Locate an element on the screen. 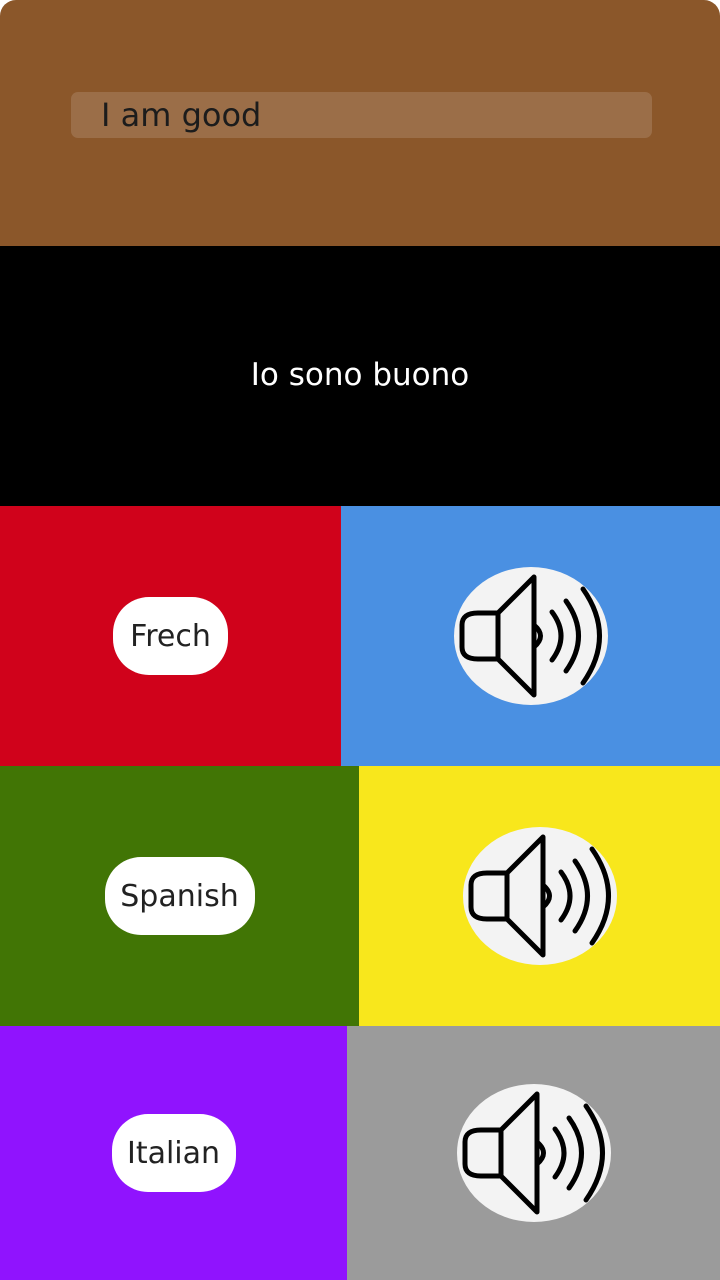 The width and height of the screenshot is (720, 1280). french-label-cell: Frech is located at coordinates (170, 636).